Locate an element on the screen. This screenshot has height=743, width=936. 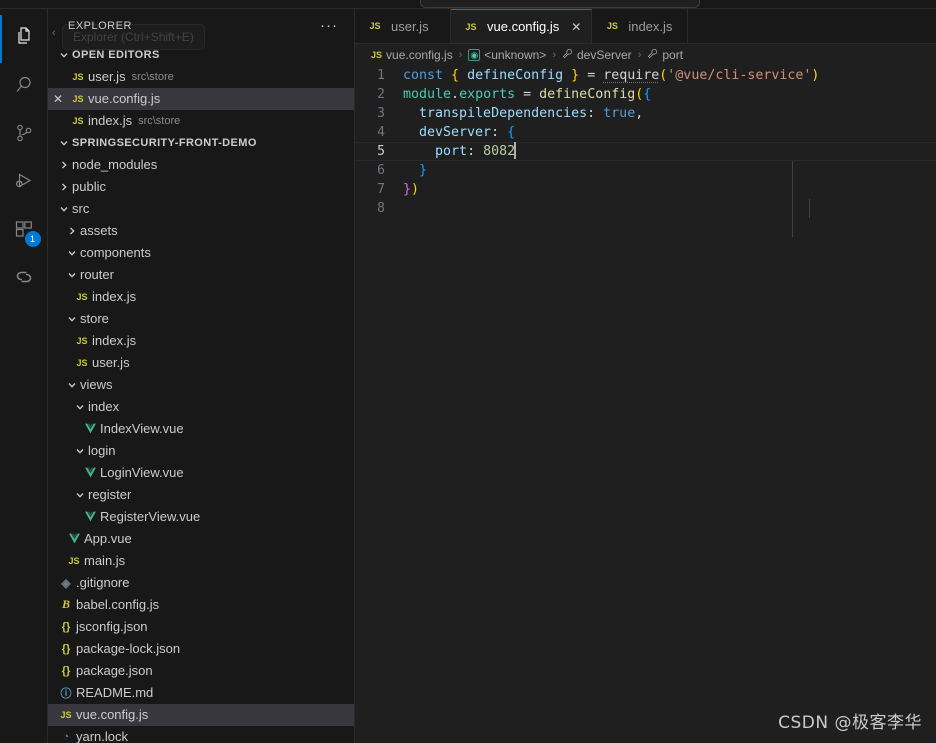
section-project-root: SPRINGSECURITY-FRONT-DEMO is located at coordinates (201, 143).